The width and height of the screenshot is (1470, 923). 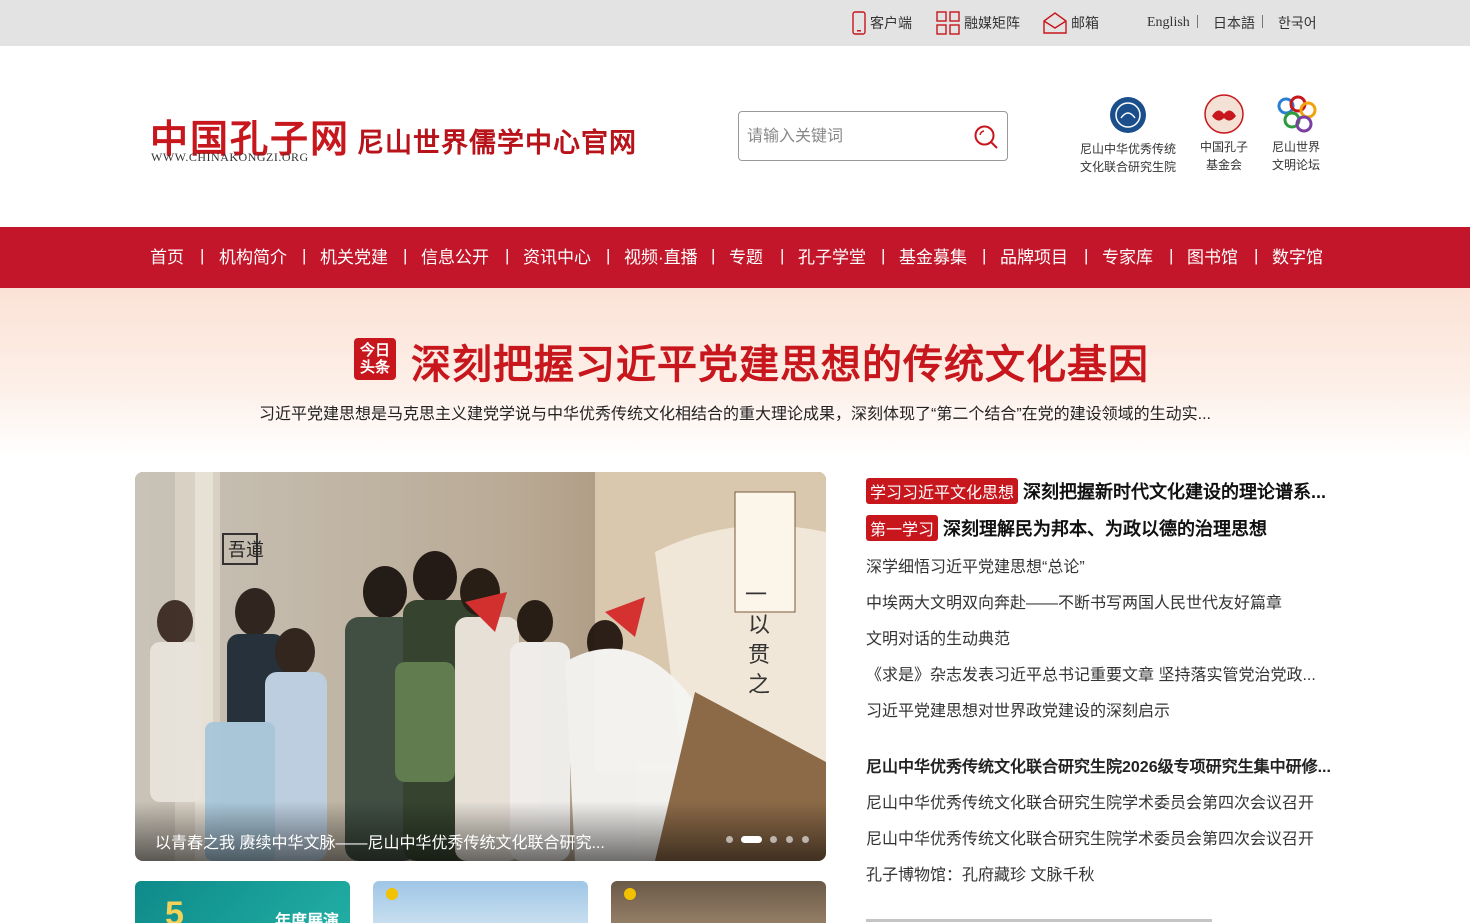 I want to click on wall-character-text: 吾道, so click(x=246, y=550).